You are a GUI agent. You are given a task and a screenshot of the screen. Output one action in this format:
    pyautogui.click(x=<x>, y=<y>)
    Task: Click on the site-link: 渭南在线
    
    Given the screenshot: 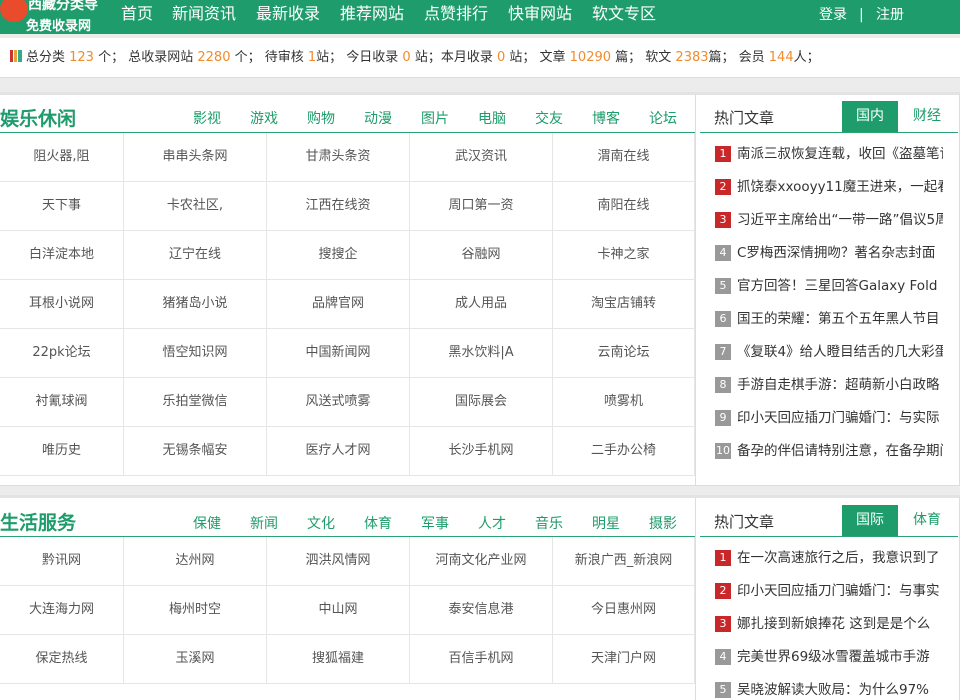 What is the action you would take?
    pyautogui.click(x=624, y=157)
    